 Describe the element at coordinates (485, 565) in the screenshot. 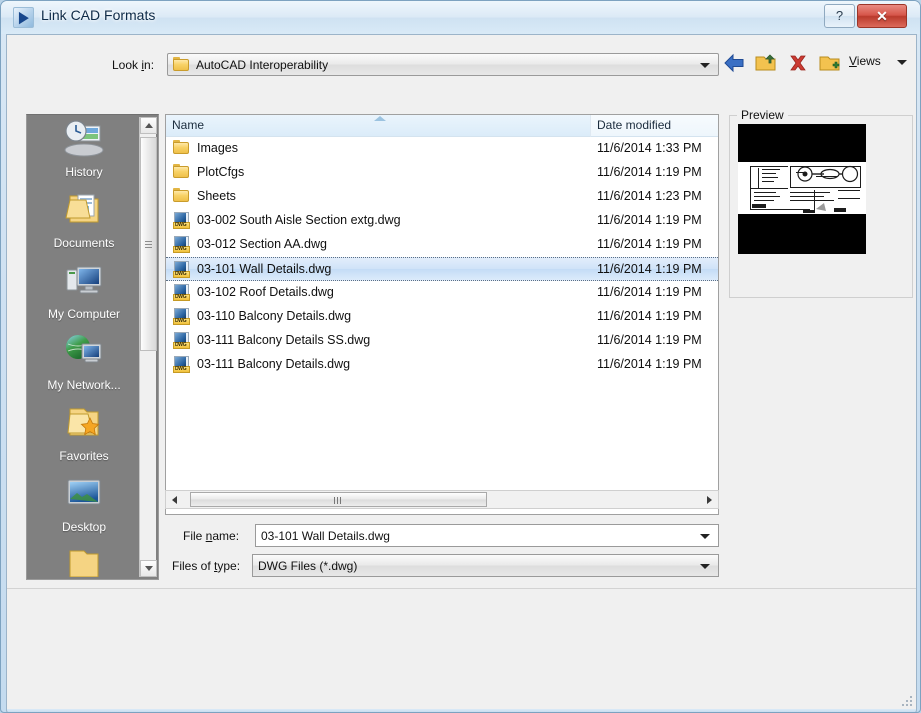

I see `files-of-type-combobox: DWG Files (*.dwg)` at that location.